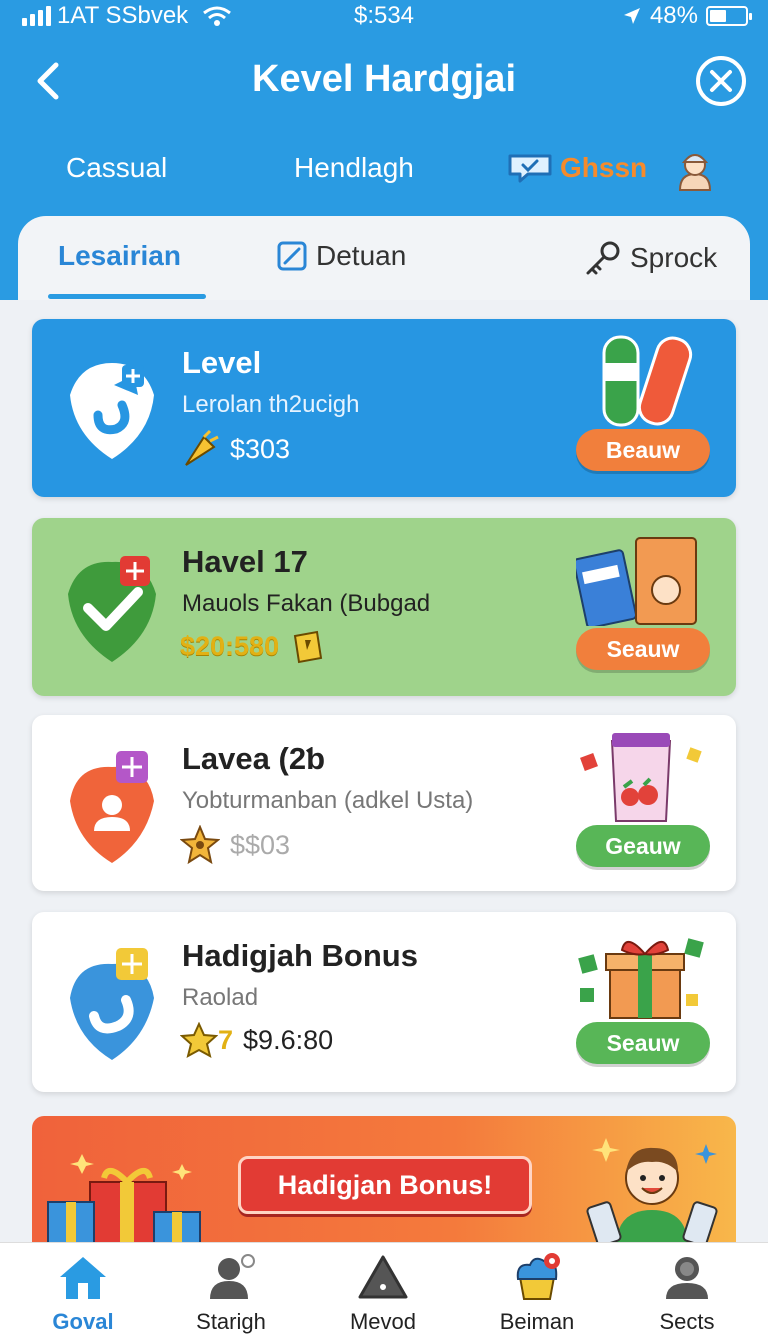  I want to click on kid-with-phones-icon, so click(652, 1193).